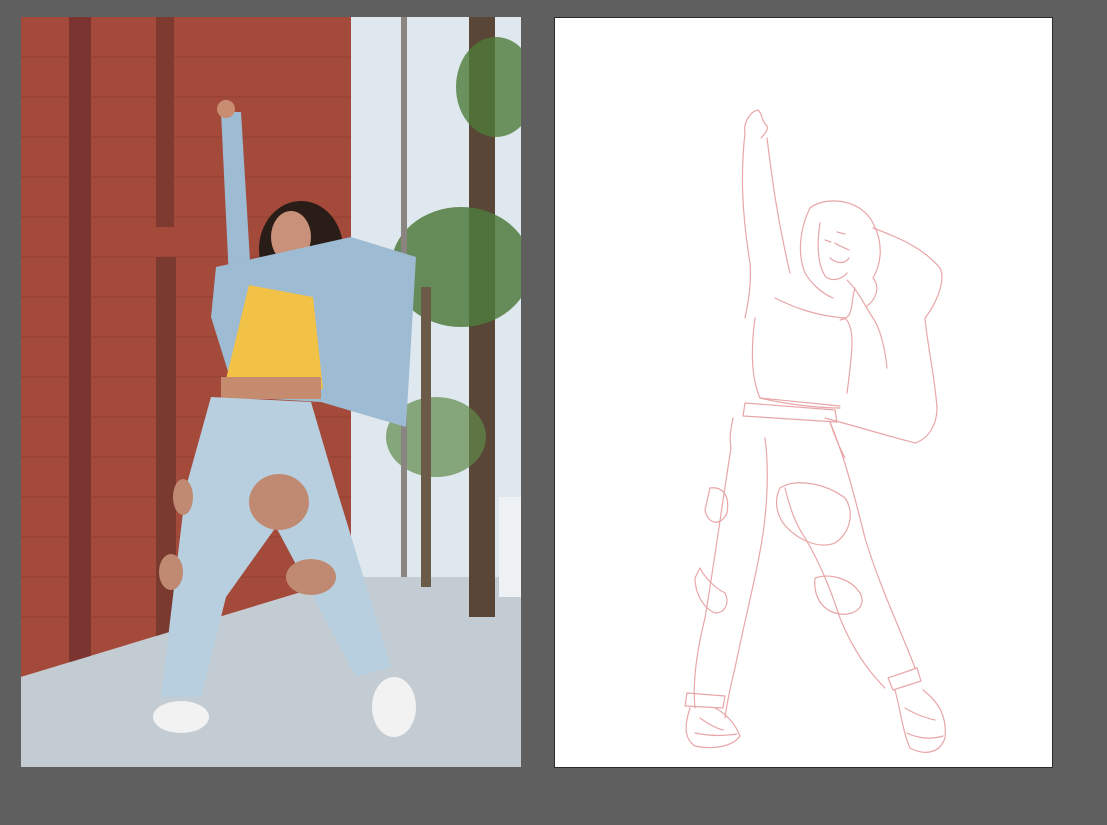 The width and height of the screenshot is (1107, 825). I want to click on trace-left-shoe, so click(713, 728).